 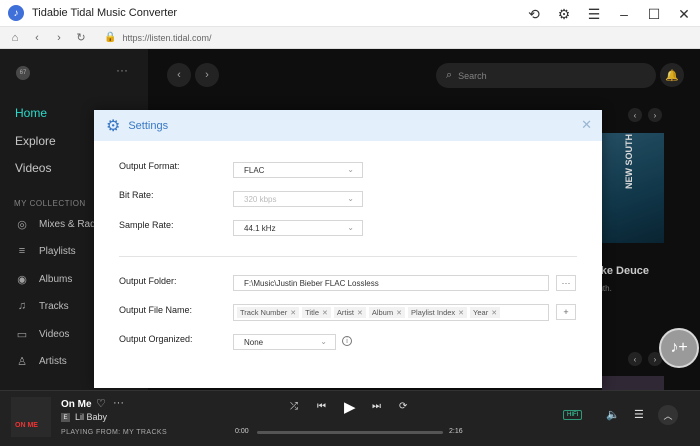 What do you see at coordinates (156, 310) in the screenshot?
I see `output-file-name-label: Output File Name:` at bounding box center [156, 310].